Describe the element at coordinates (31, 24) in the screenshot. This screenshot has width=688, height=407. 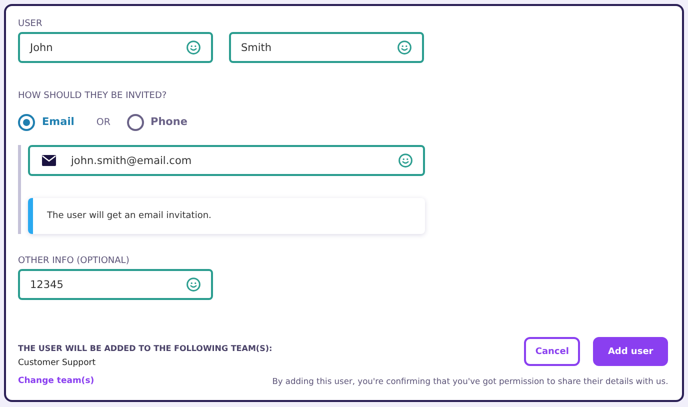
I see `section-label: USER` at that location.